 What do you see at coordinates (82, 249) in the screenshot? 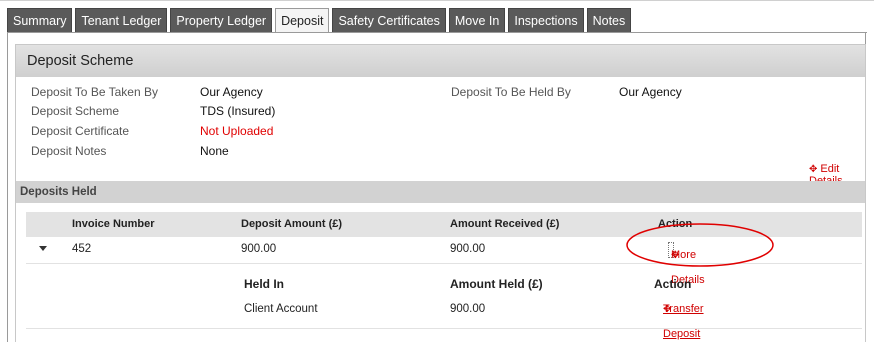
I see `invoice-number-cell: 452` at bounding box center [82, 249].